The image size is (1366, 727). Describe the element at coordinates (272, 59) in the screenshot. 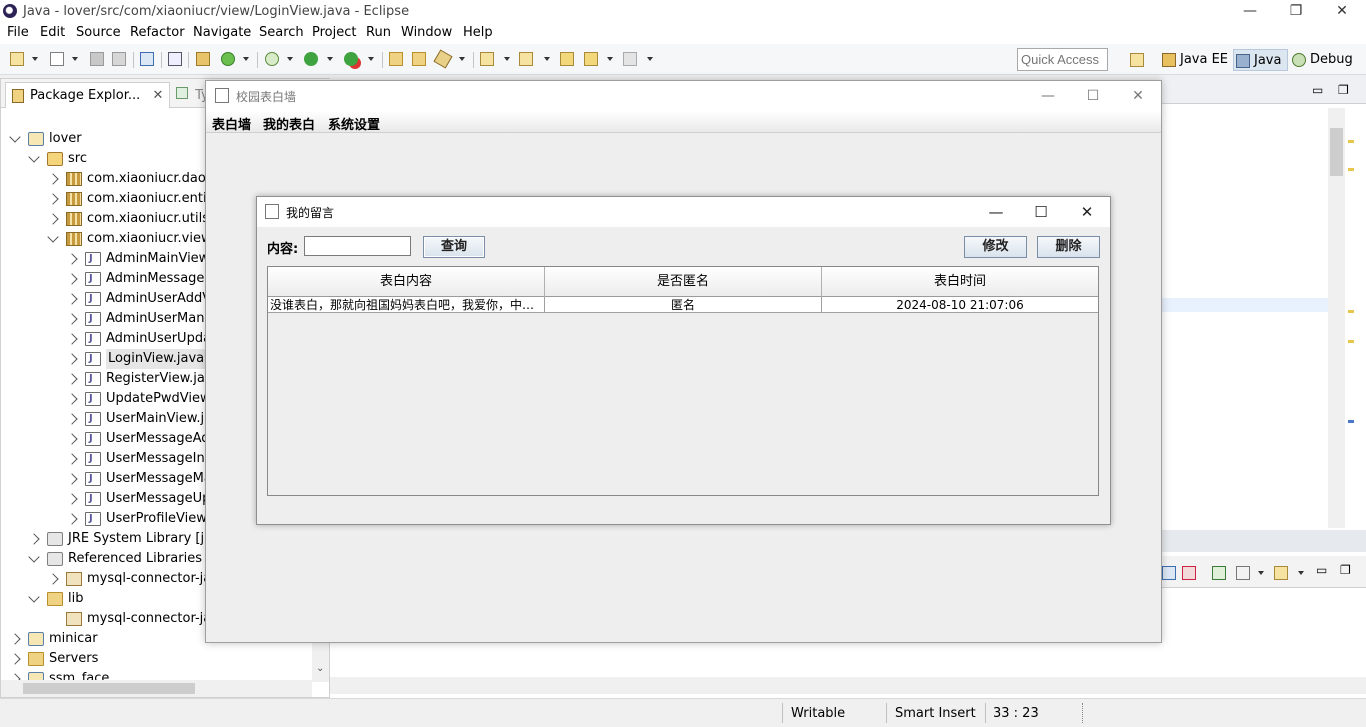

I see `debug-icon` at that location.